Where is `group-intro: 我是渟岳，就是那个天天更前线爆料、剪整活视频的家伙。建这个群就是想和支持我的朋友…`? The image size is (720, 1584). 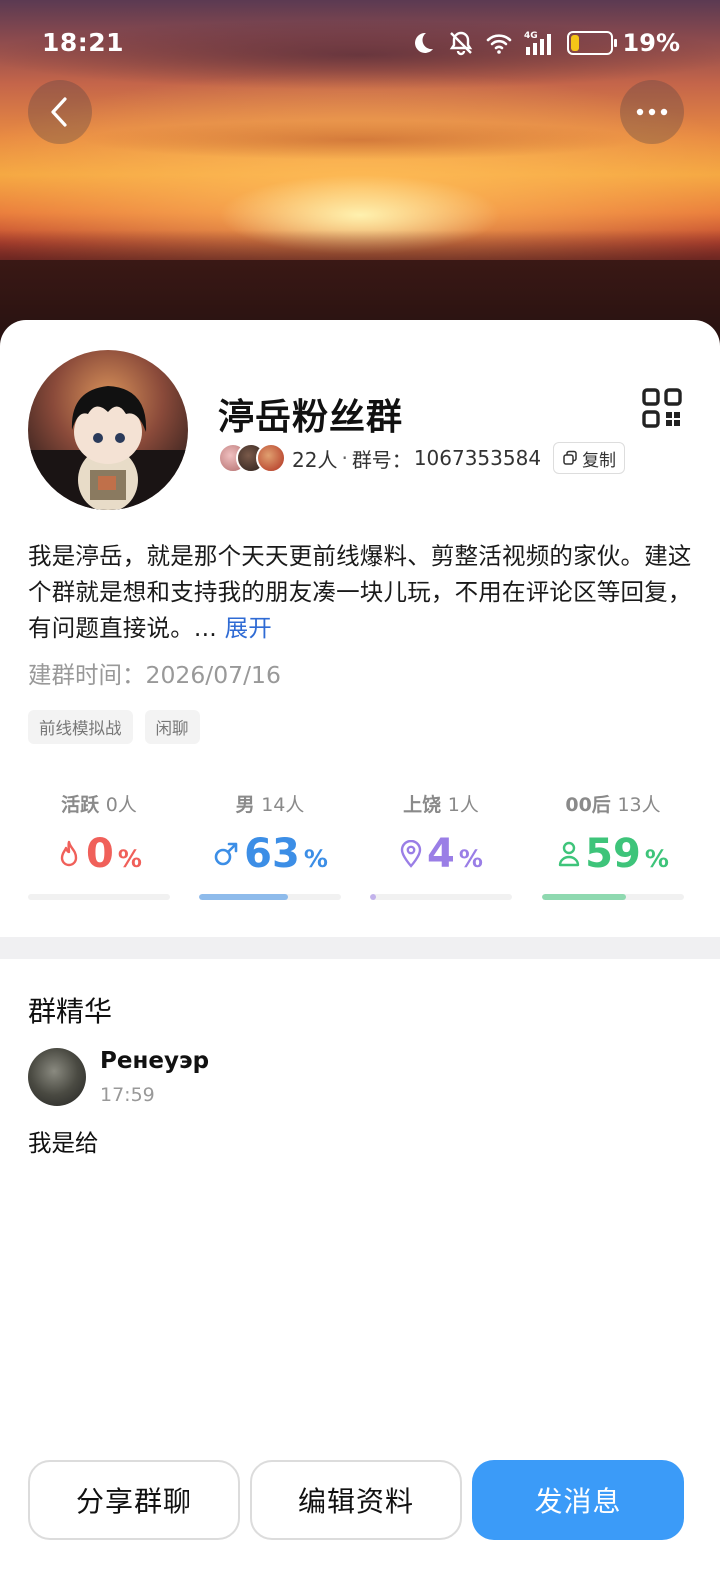 group-intro: 我是渟岳，就是那个天天更前线爆料、剪整活视频的家伙。建这个群就是想和支持我的朋友… is located at coordinates (360, 592).